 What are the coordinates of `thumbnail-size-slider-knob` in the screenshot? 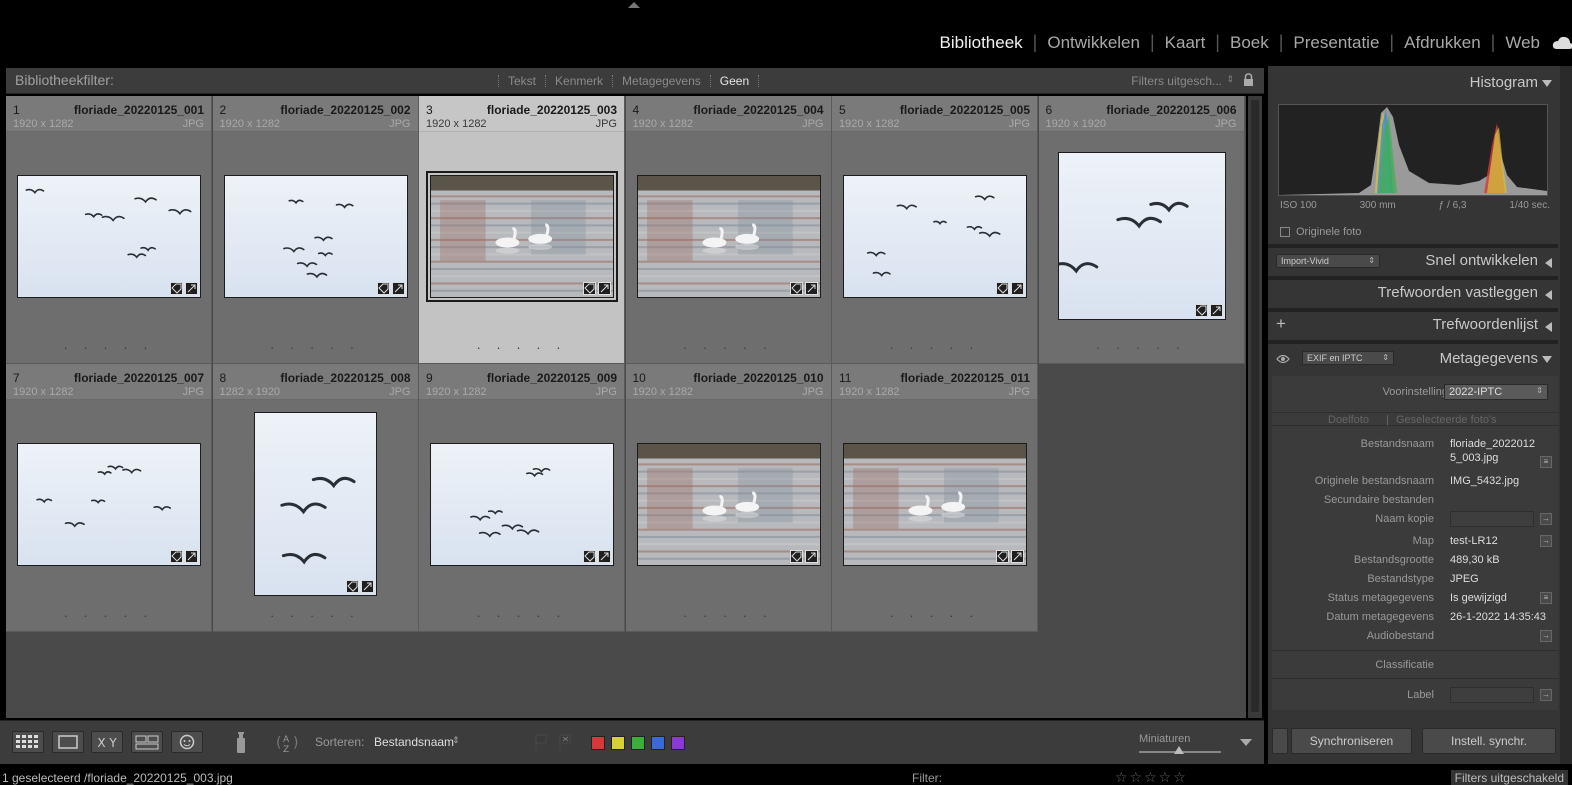 It's located at (1179, 750).